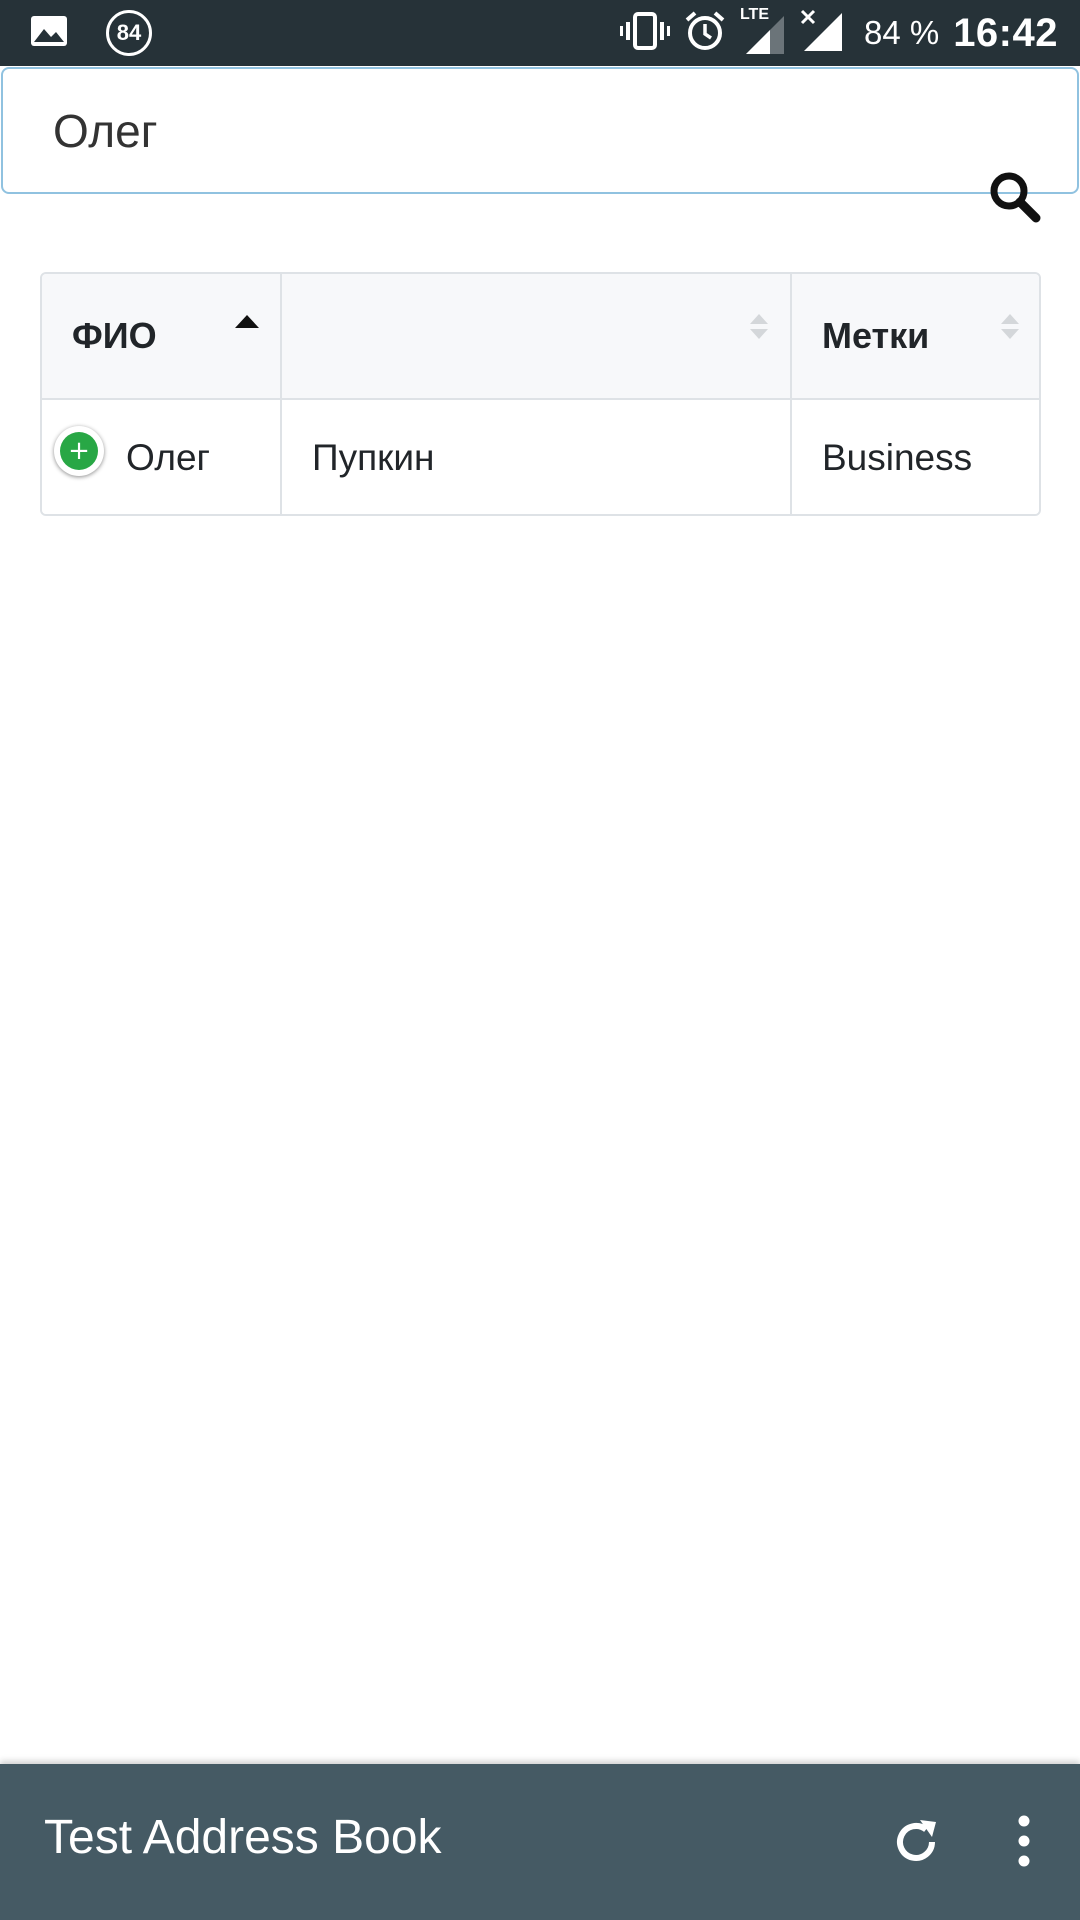 The height and width of the screenshot is (1920, 1080). Describe the element at coordinates (916, 1844) in the screenshot. I see `refresh-icon` at that location.